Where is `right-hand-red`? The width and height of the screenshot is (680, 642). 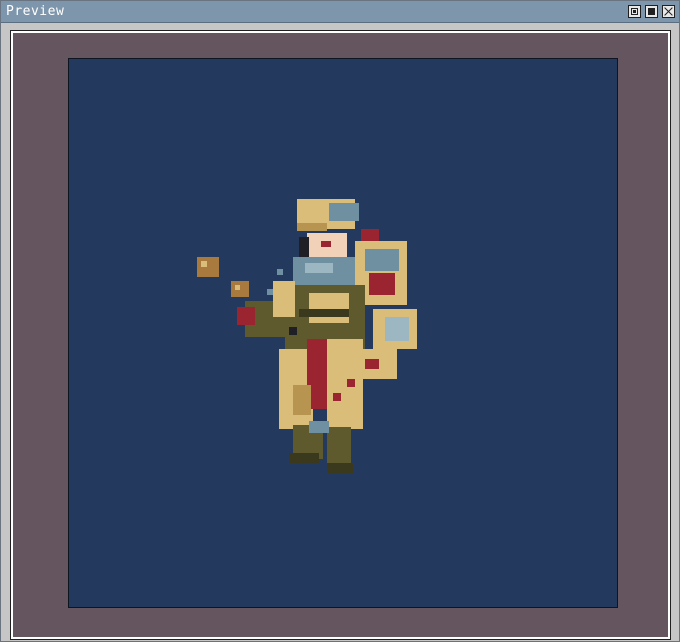 right-hand-red is located at coordinates (372, 364).